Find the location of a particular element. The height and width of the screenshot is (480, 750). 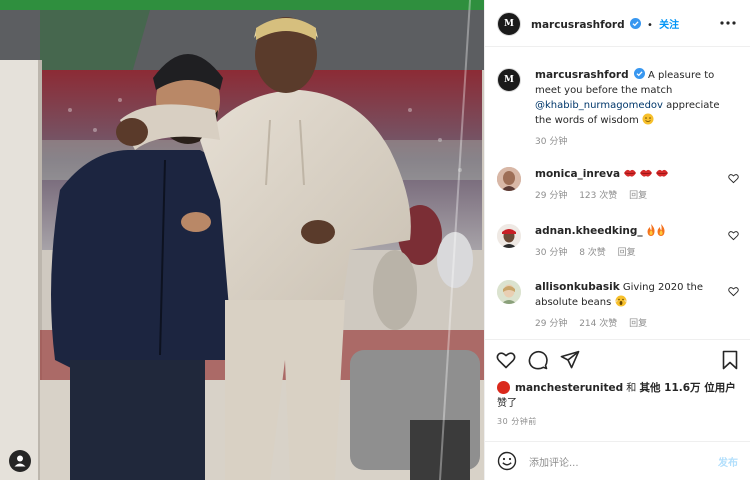

comment-body: adnan.kheedking_ 30 分钟 8 次赞 回复 is located at coordinates (630, 242).